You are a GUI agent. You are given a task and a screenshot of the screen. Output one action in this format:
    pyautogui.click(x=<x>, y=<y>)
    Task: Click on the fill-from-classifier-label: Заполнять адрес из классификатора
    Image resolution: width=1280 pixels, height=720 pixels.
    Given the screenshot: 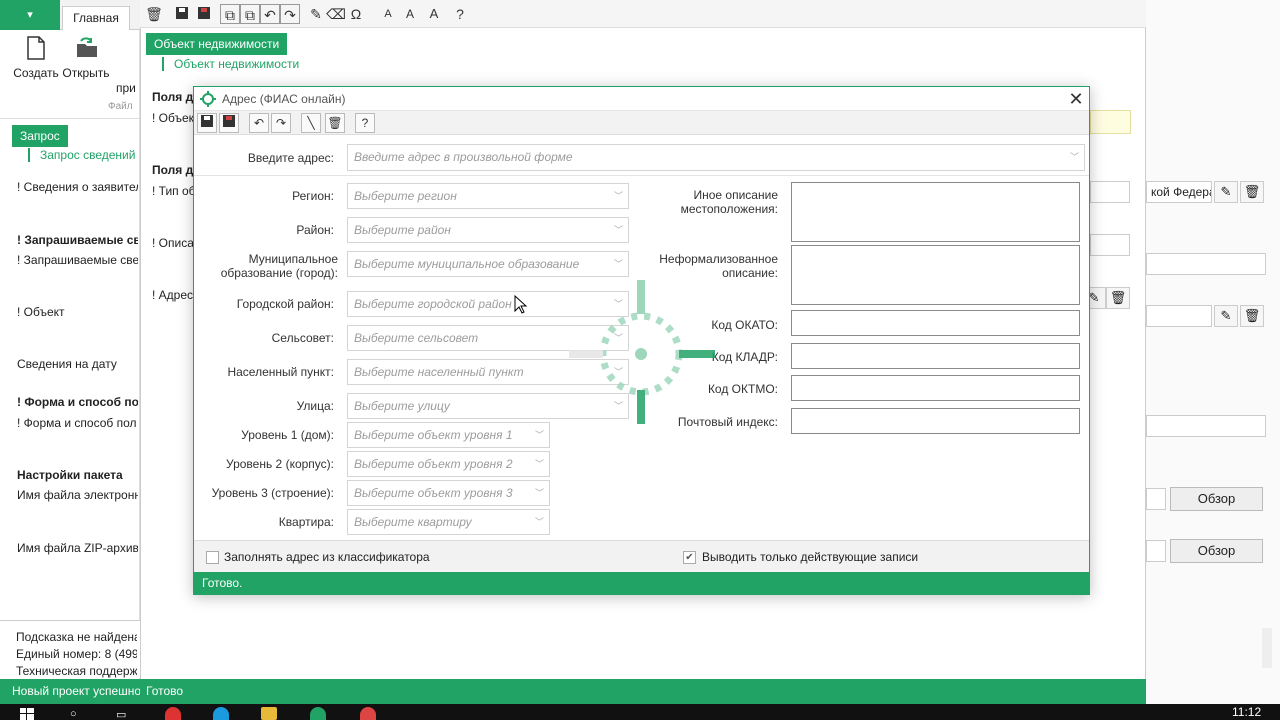 What is the action you would take?
    pyautogui.click(x=327, y=557)
    